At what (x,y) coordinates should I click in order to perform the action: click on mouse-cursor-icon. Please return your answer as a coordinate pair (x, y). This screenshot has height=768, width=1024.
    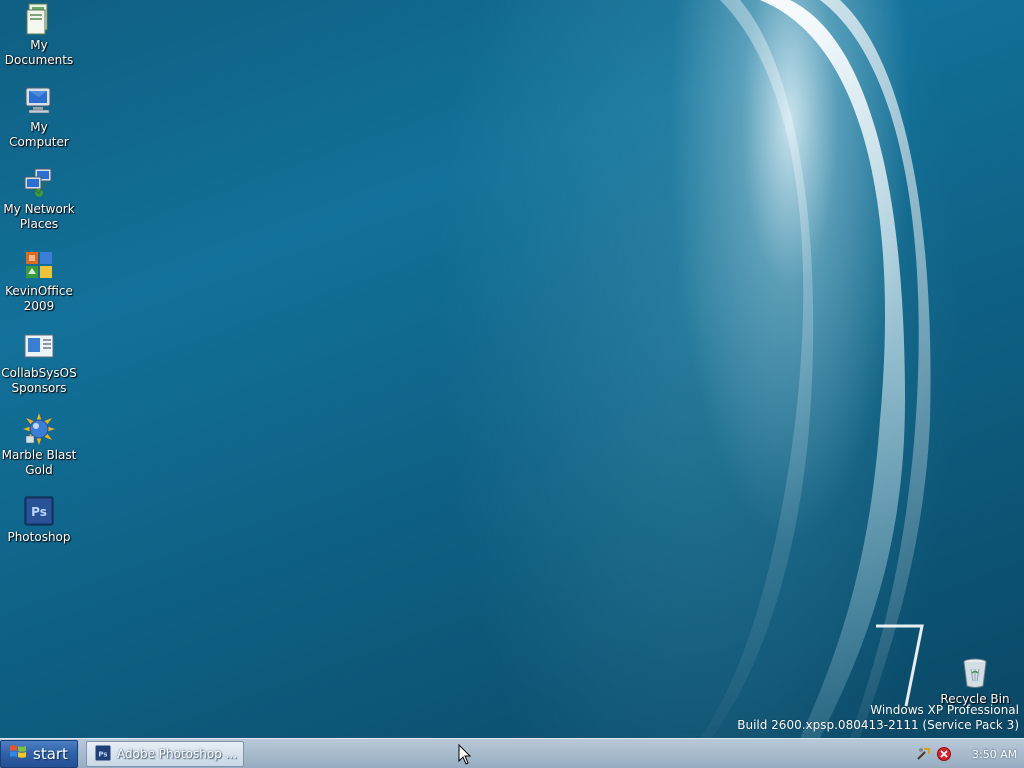
    Looking at the image, I should click on (465, 755).